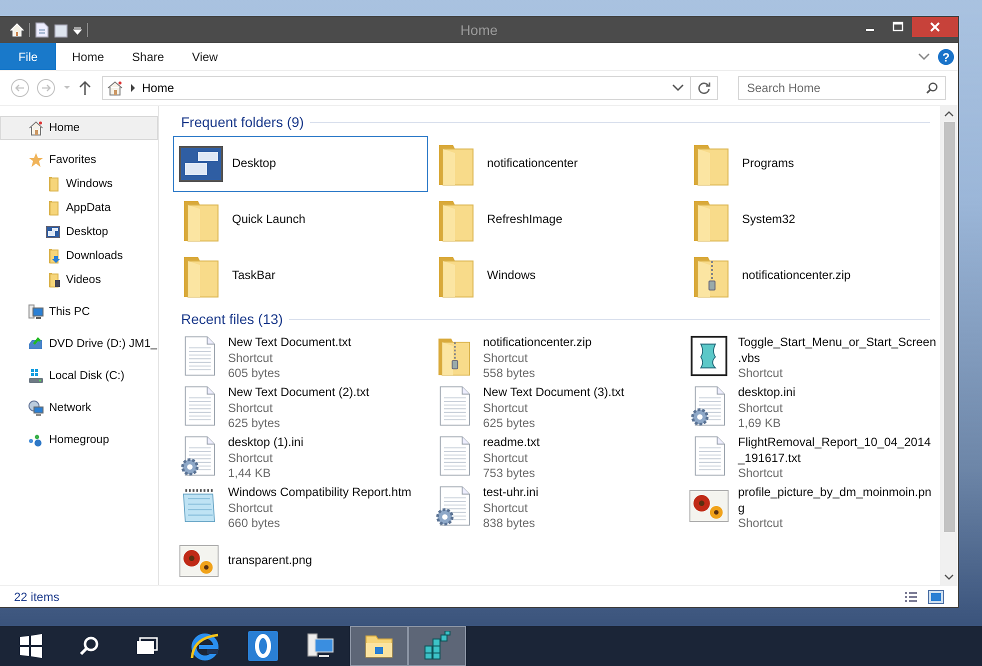  Describe the element at coordinates (271, 561) in the screenshot. I see `file-name: transparent.png` at that location.